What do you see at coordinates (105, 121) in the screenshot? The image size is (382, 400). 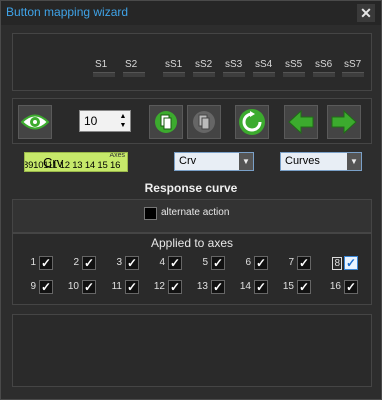 I see `value-spinner: 10 ▲ ▼` at bounding box center [105, 121].